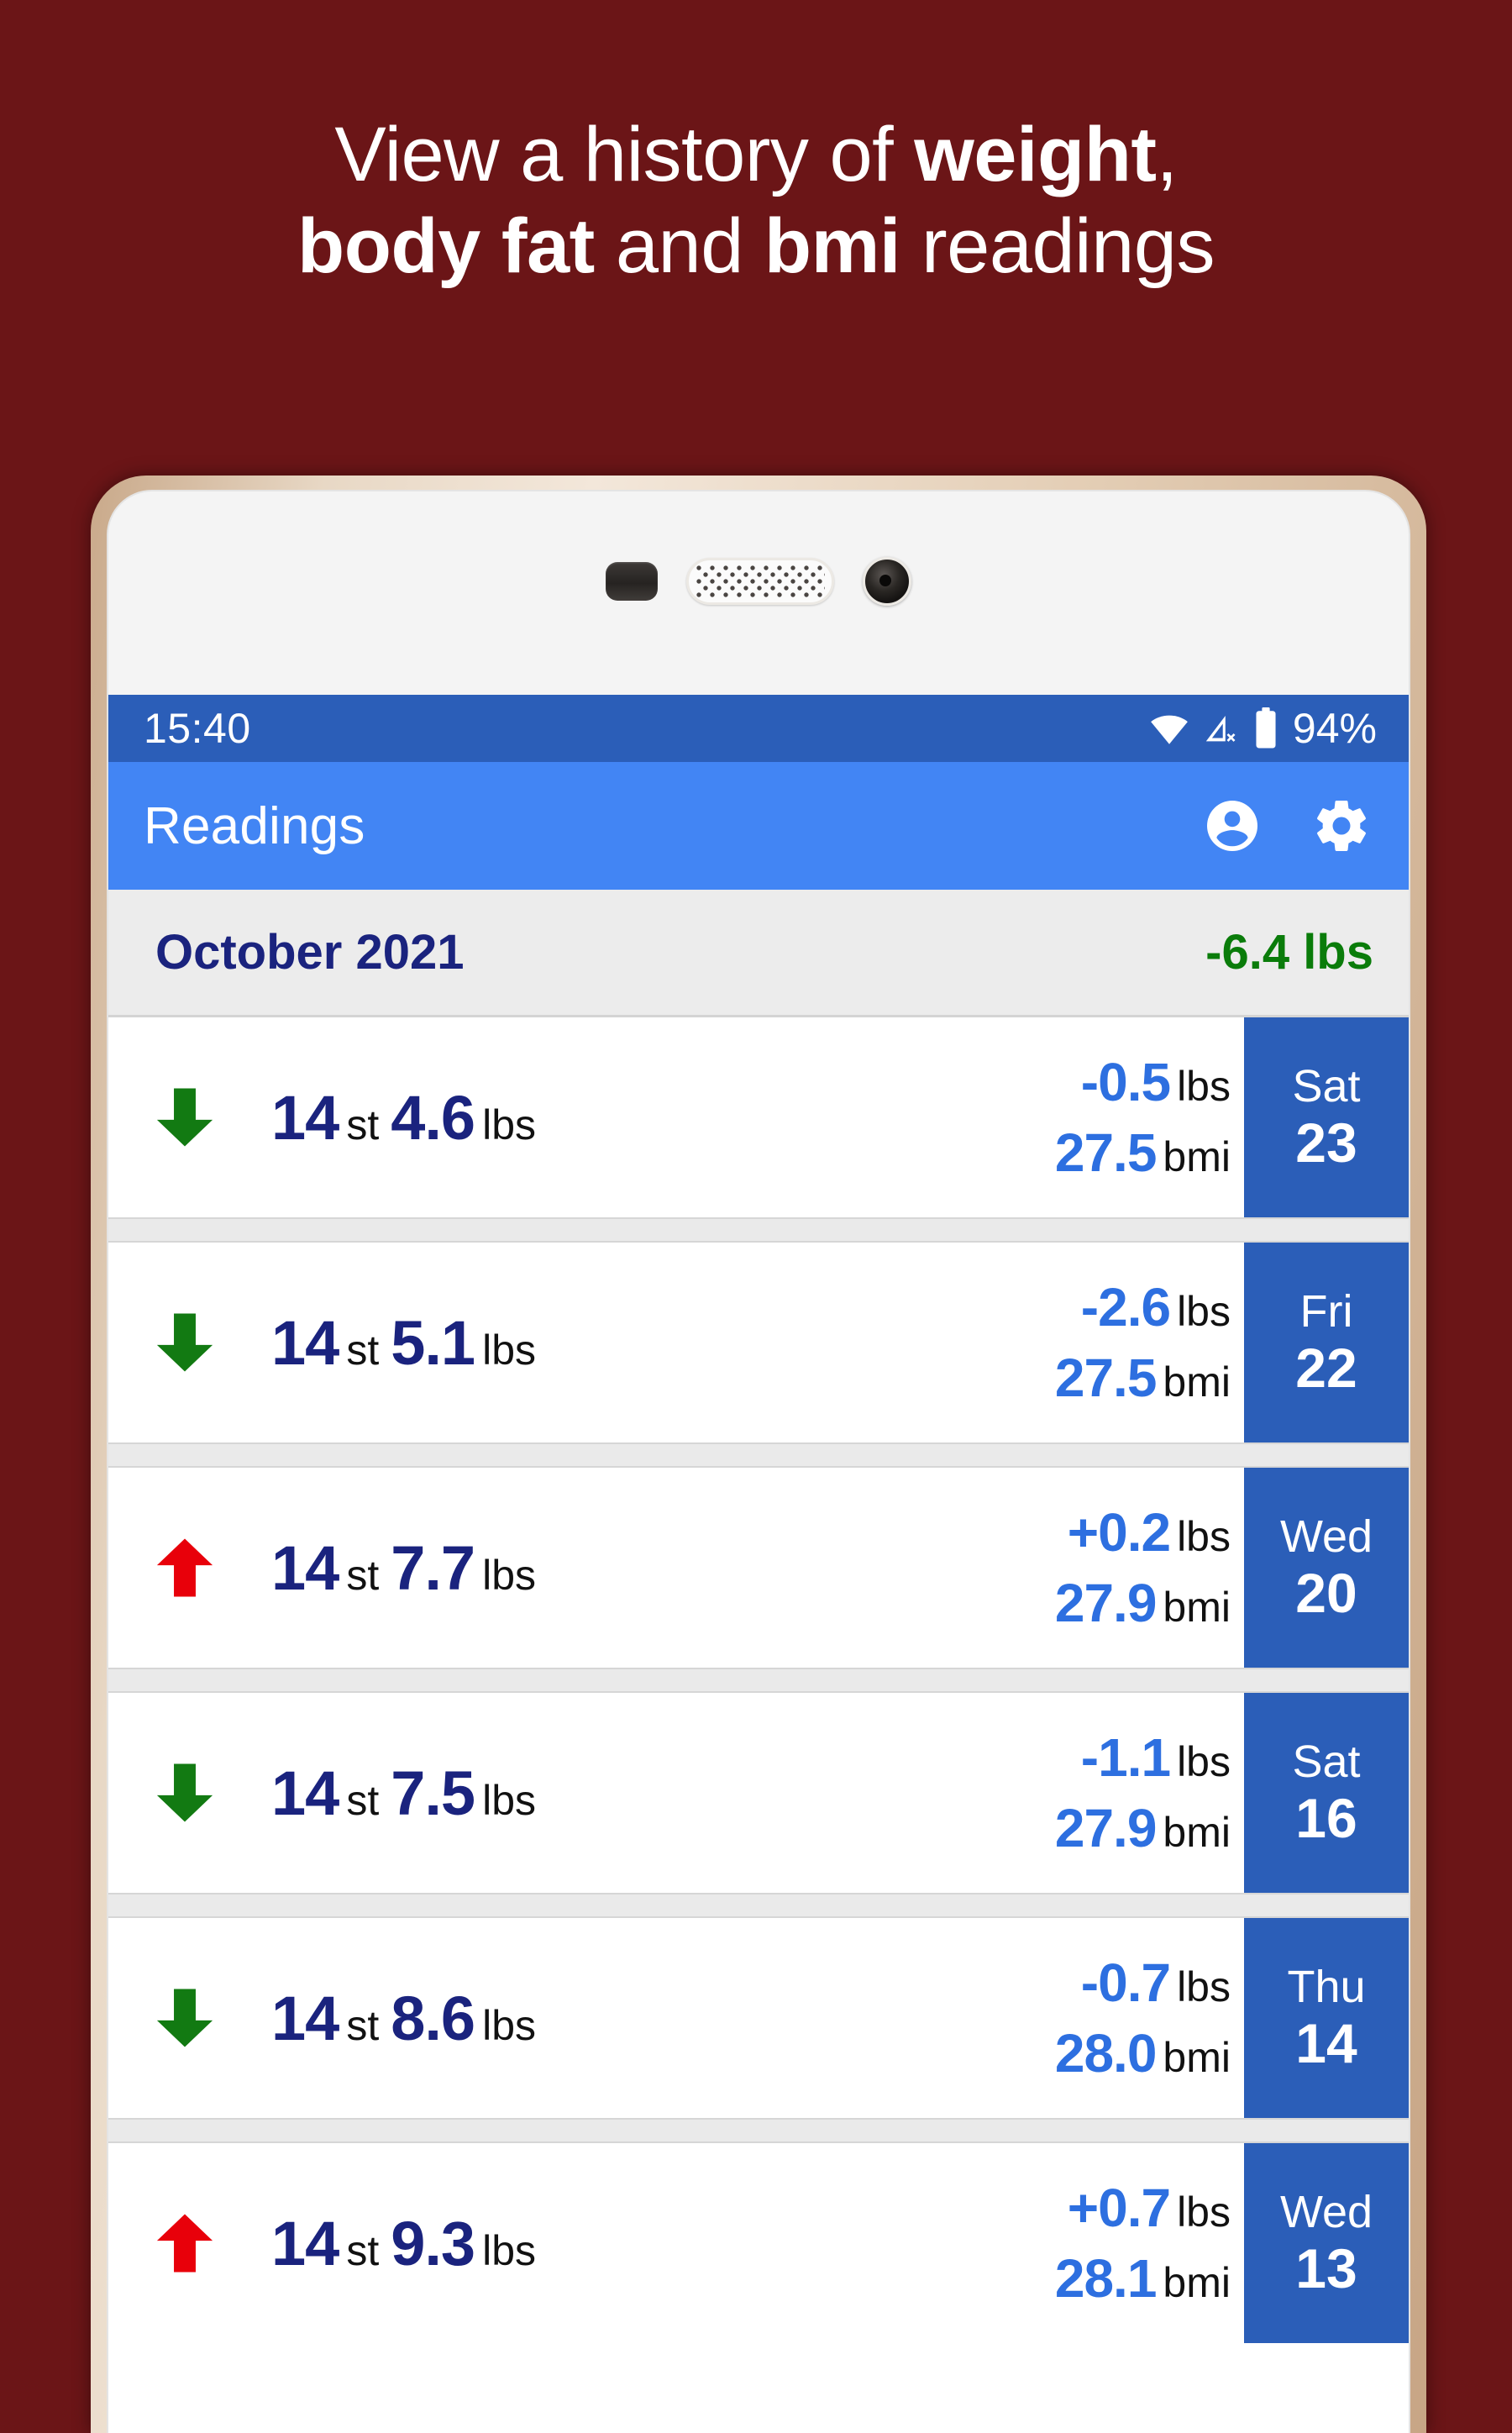  I want to click on date-badge: Sat 23, so click(1326, 1117).